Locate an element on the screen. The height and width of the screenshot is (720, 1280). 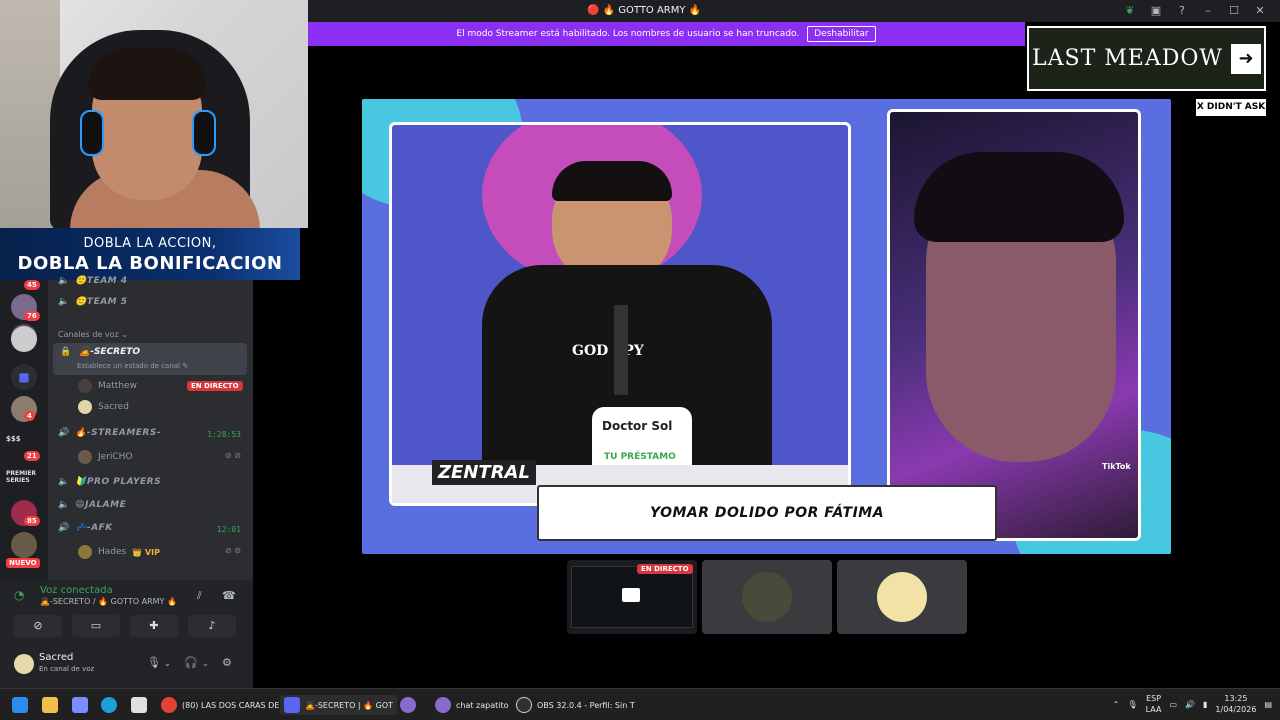
gear-icon: ⚙ is located at coordinates (227, 662).